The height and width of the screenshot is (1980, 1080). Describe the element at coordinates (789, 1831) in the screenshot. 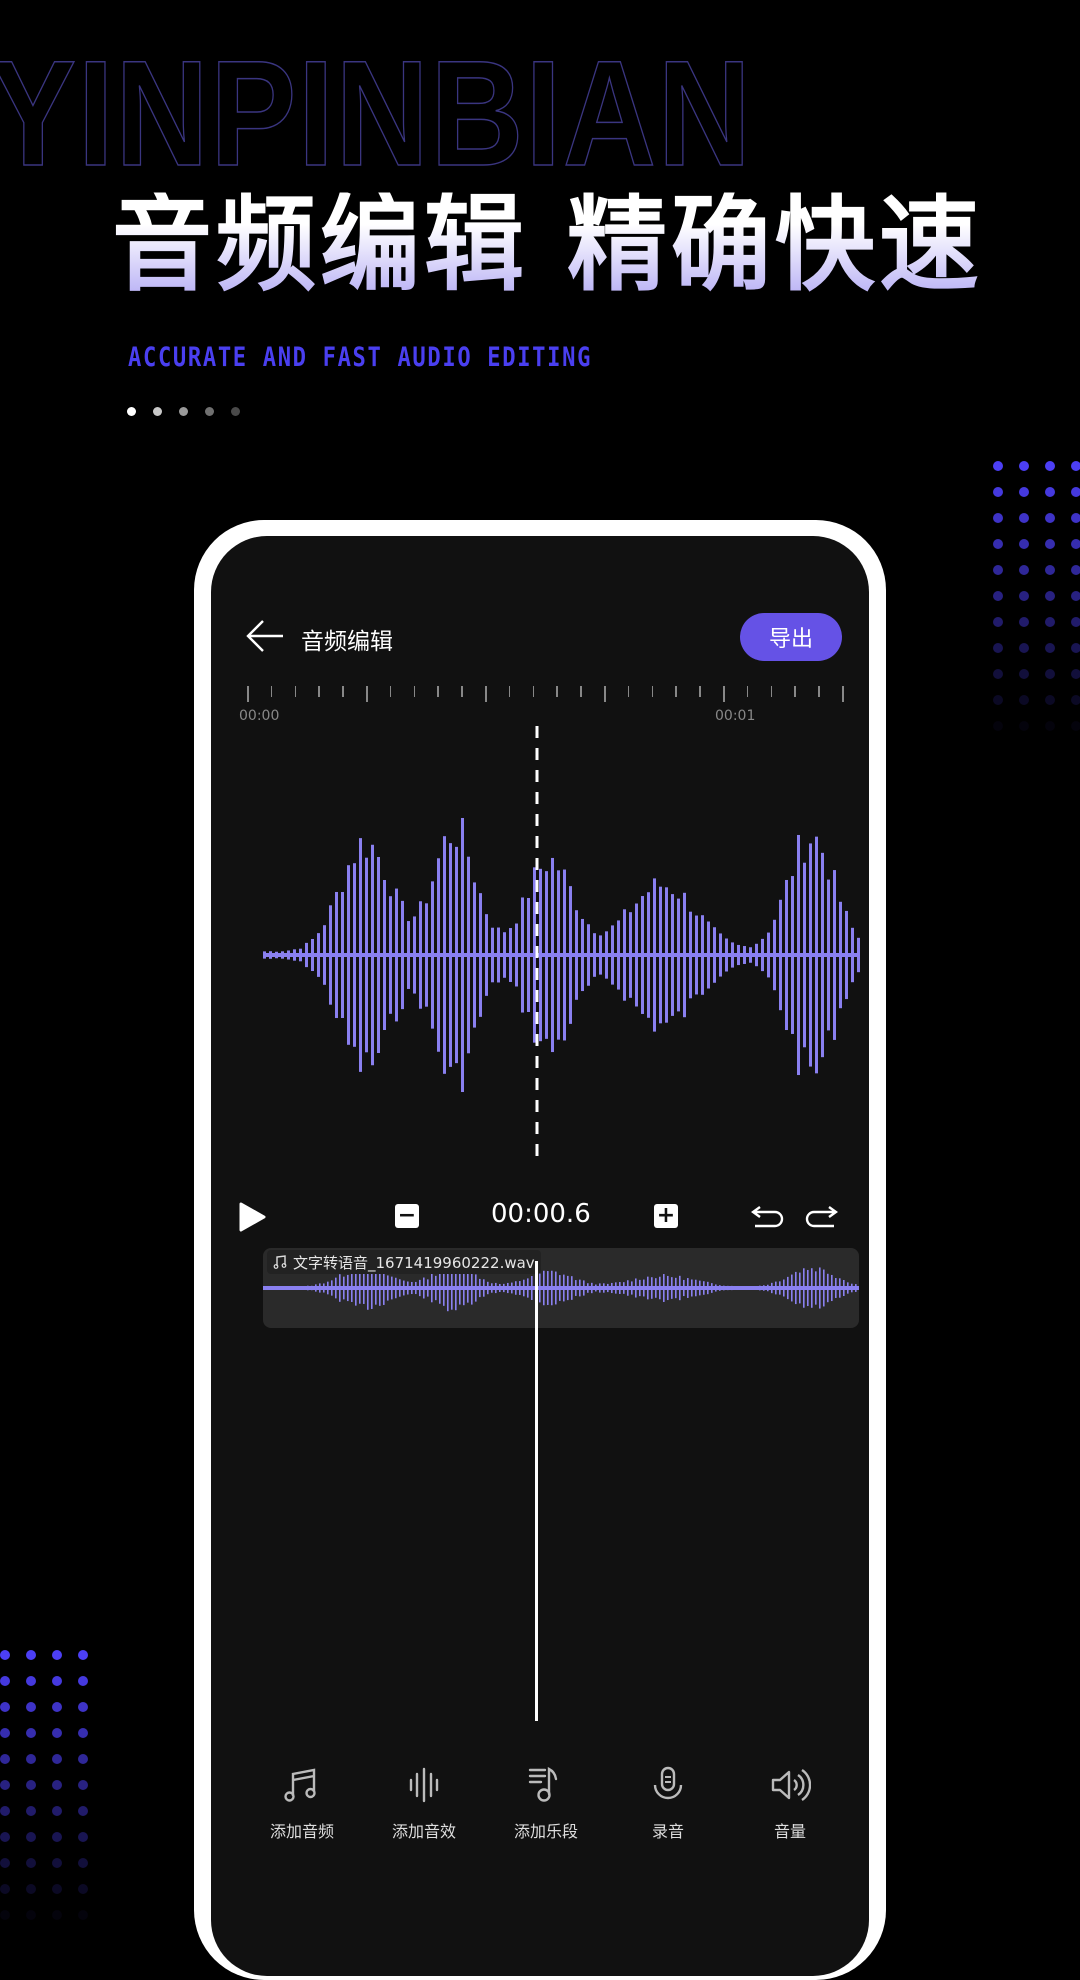

I see `tool-label: 音量` at that location.